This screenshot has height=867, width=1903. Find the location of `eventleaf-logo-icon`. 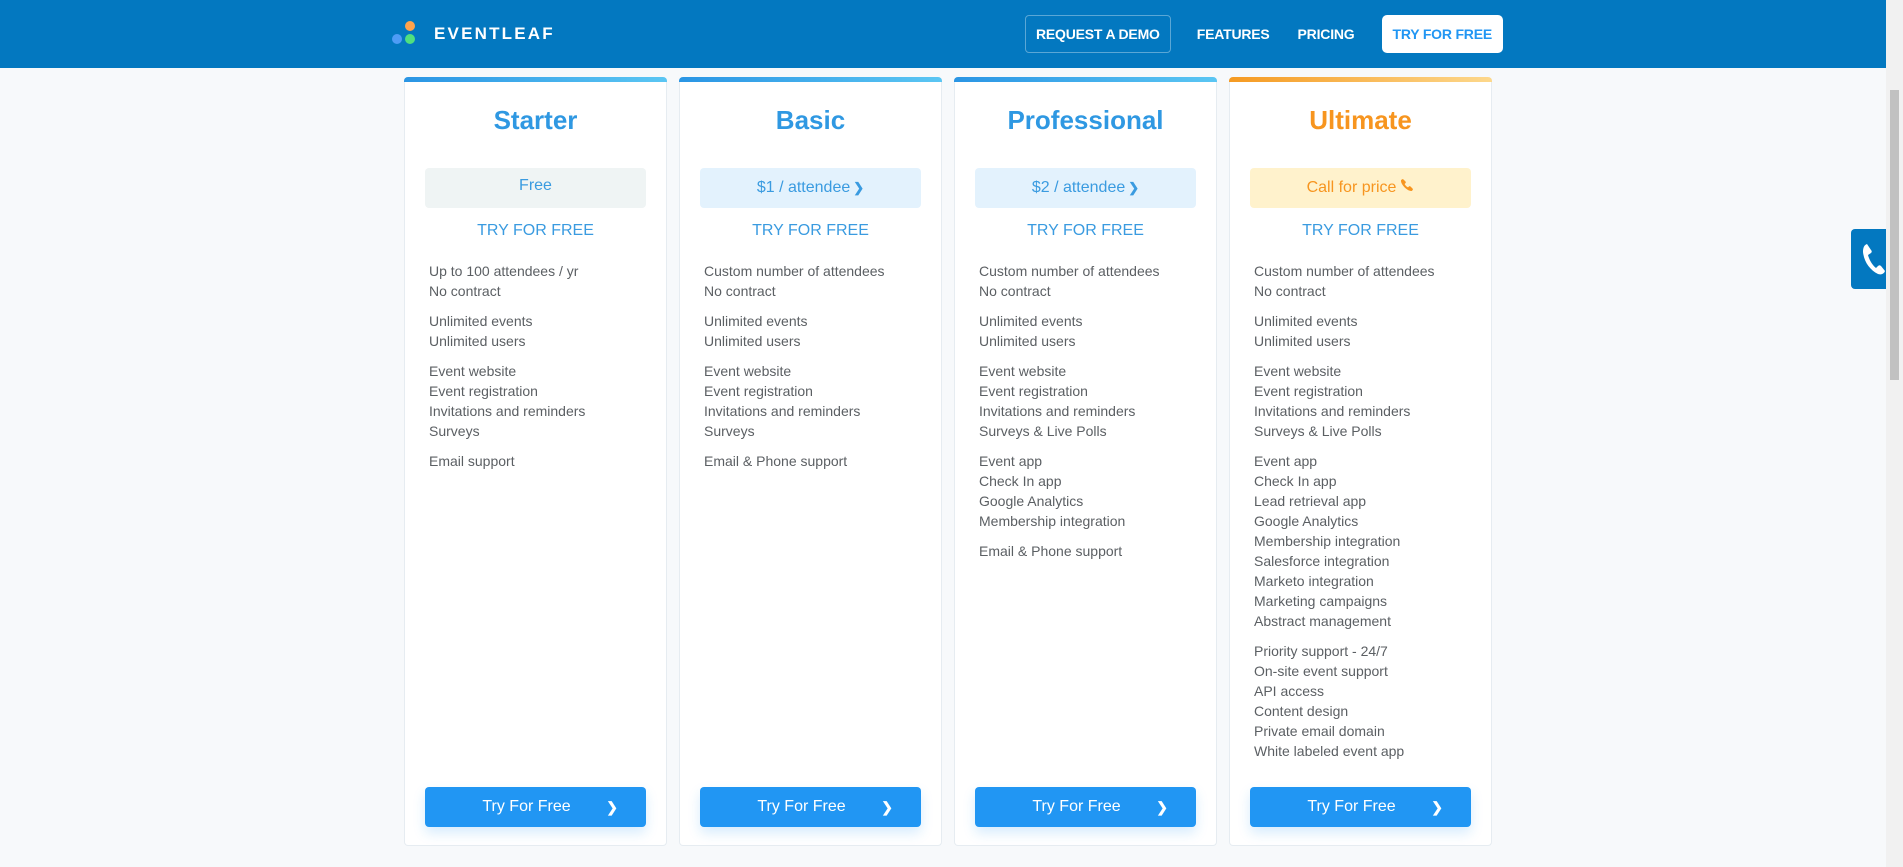

eventleaf-logo-icon is located at coordinates (406, 34).